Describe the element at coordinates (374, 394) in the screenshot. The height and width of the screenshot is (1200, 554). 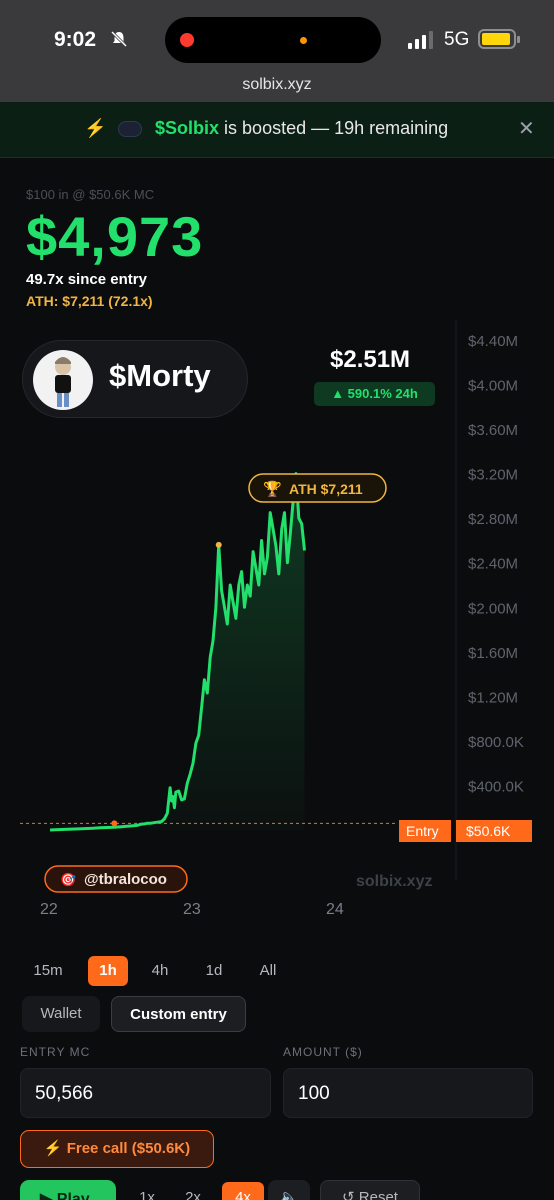
I see `change-badge: ▲ 590.1% 24h` at that location.